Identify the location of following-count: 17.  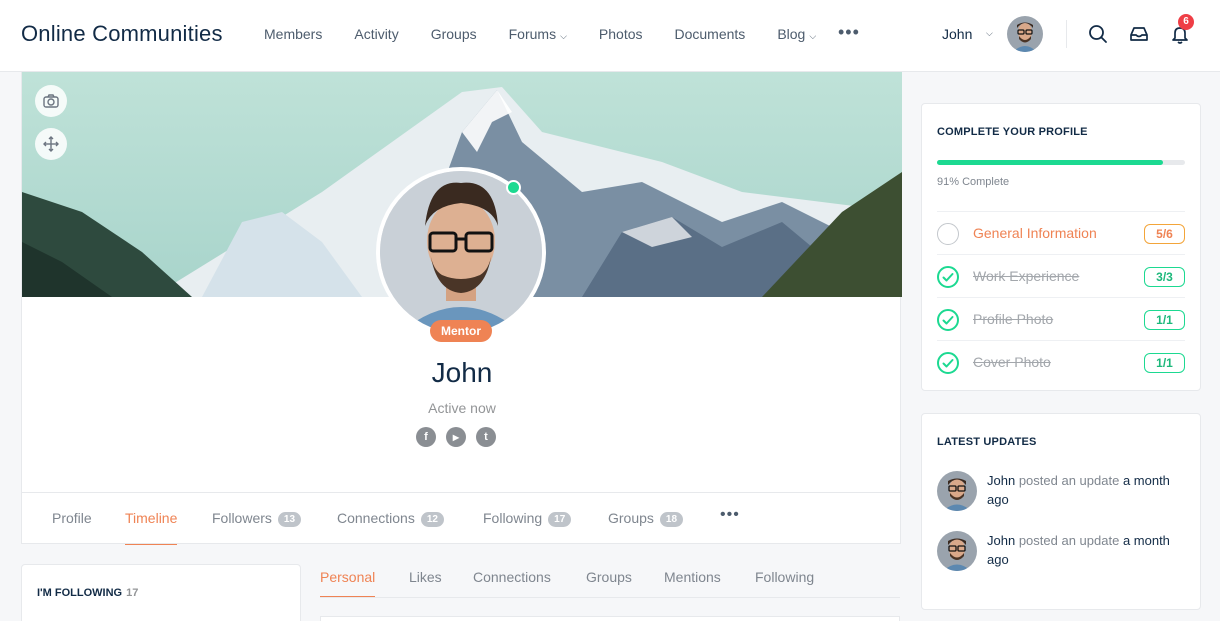
(132, 593).